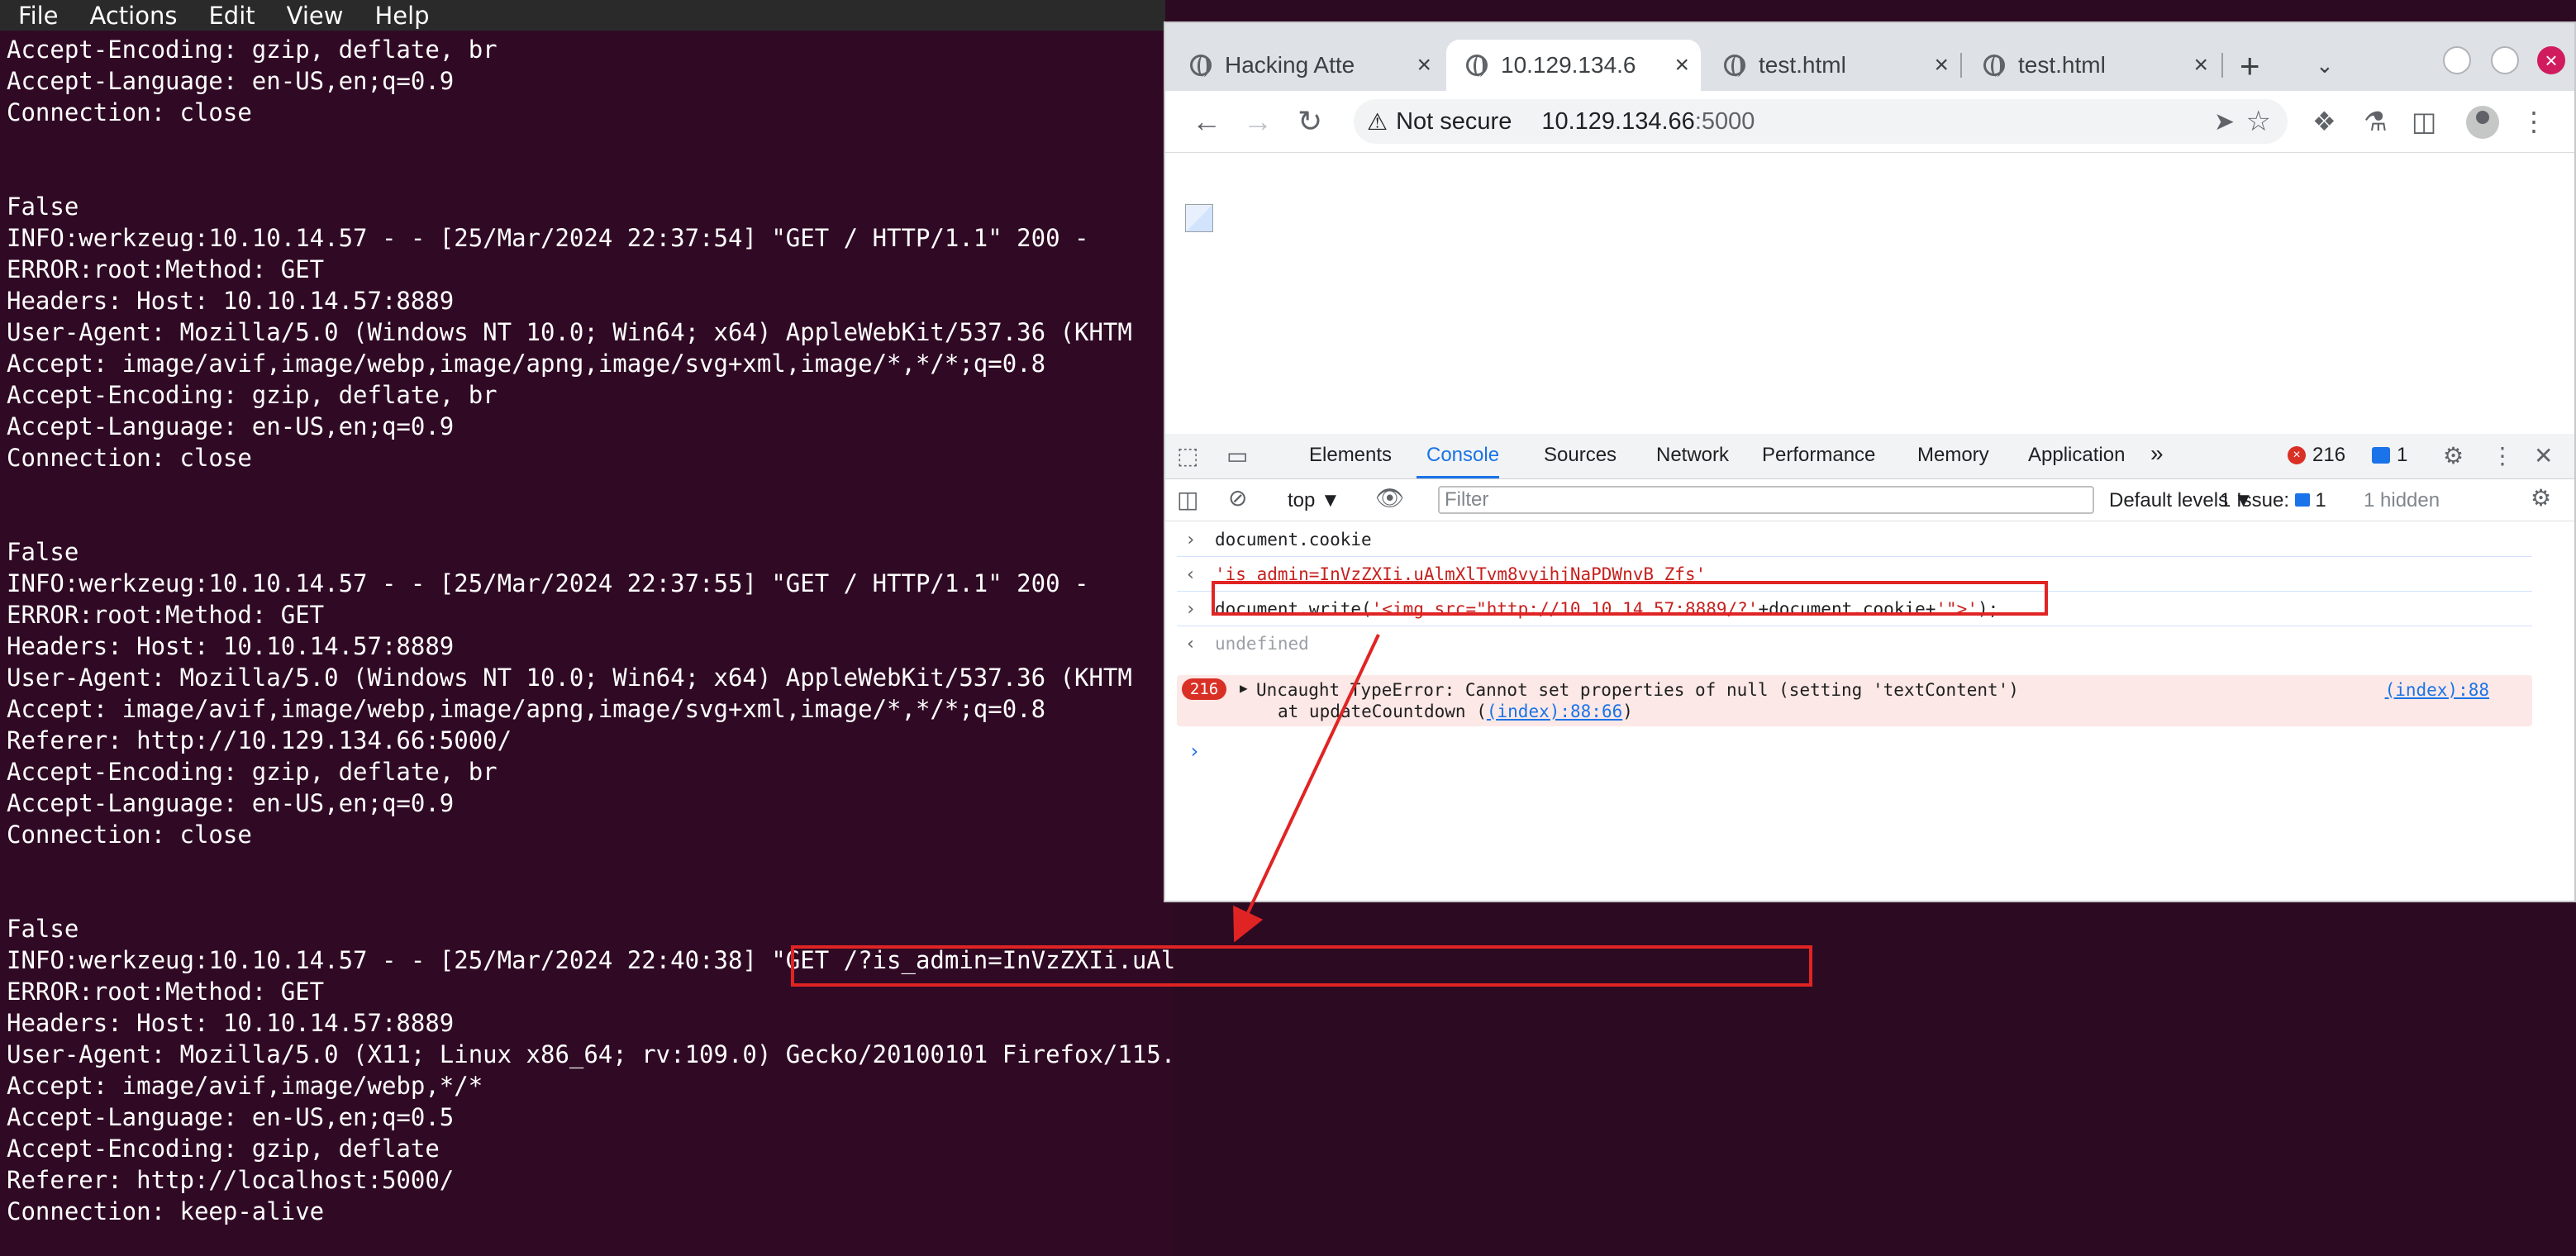 The height and width of the screenshot is (1256, 2576). I want to click on tab-hacking: Hacking Atte ×, so click(1307, 65).